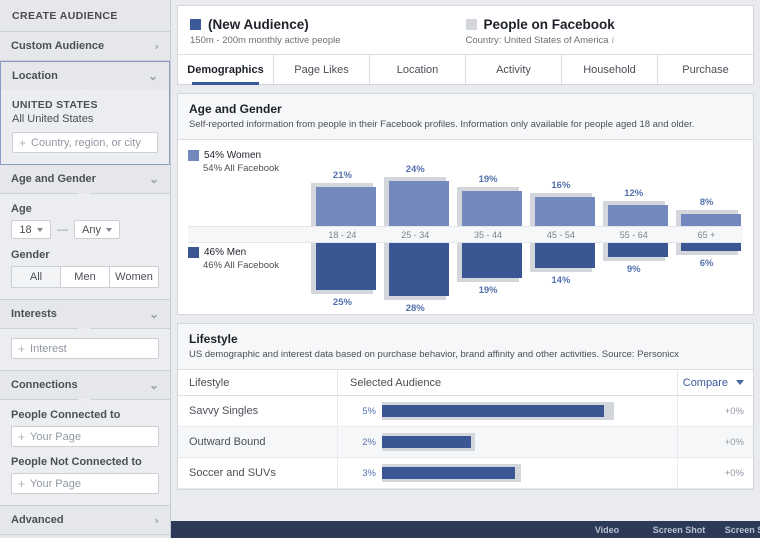 Image resolution: width=760 pixels, height=538 pixels. I want to click on tab-household: Household, so click(610, 69).